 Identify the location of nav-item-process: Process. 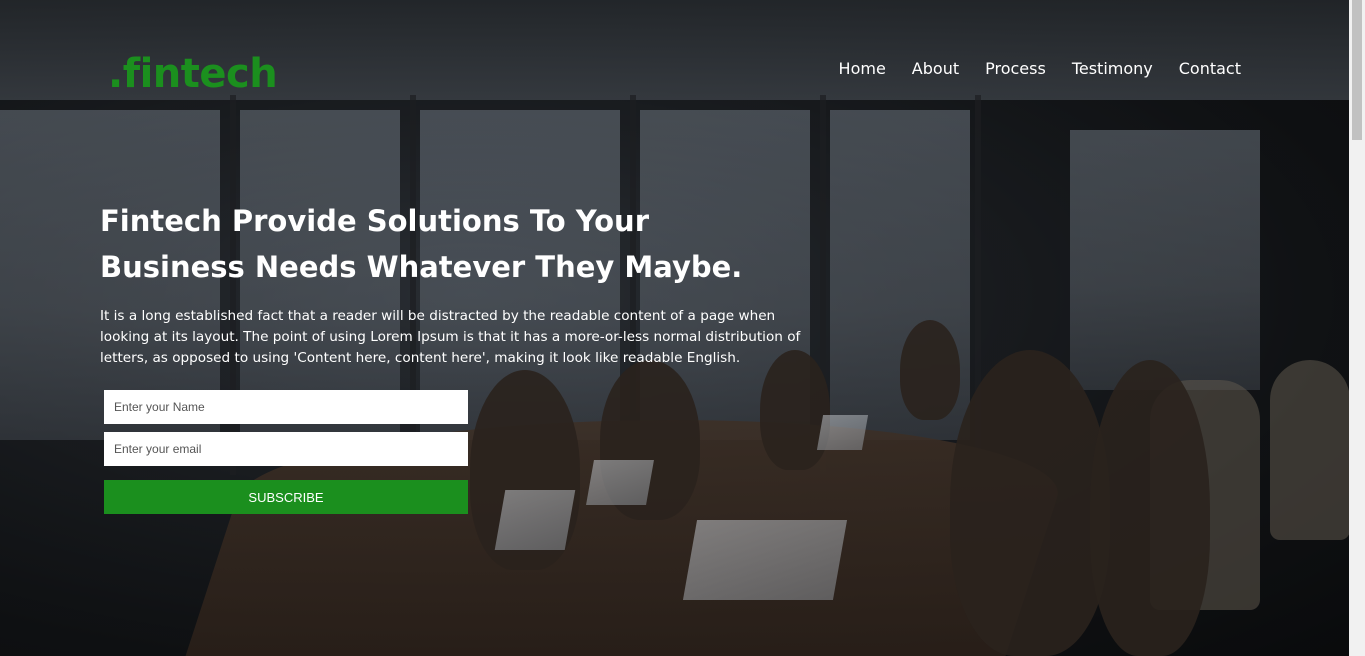
(1015, 69).